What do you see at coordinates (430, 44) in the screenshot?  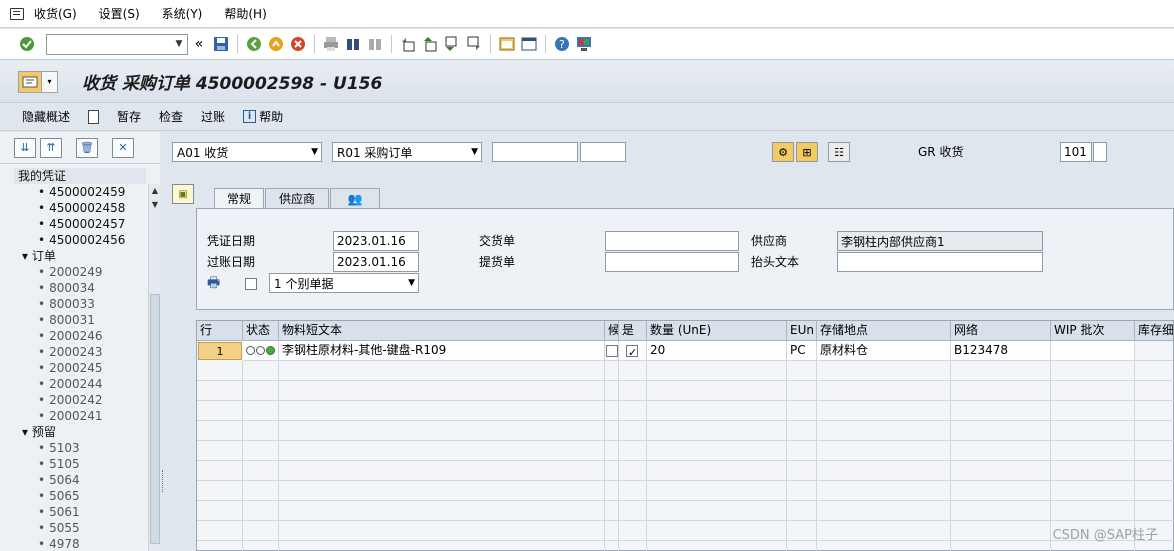 I see `previous-page-icon` at bounding box center [430, 44].